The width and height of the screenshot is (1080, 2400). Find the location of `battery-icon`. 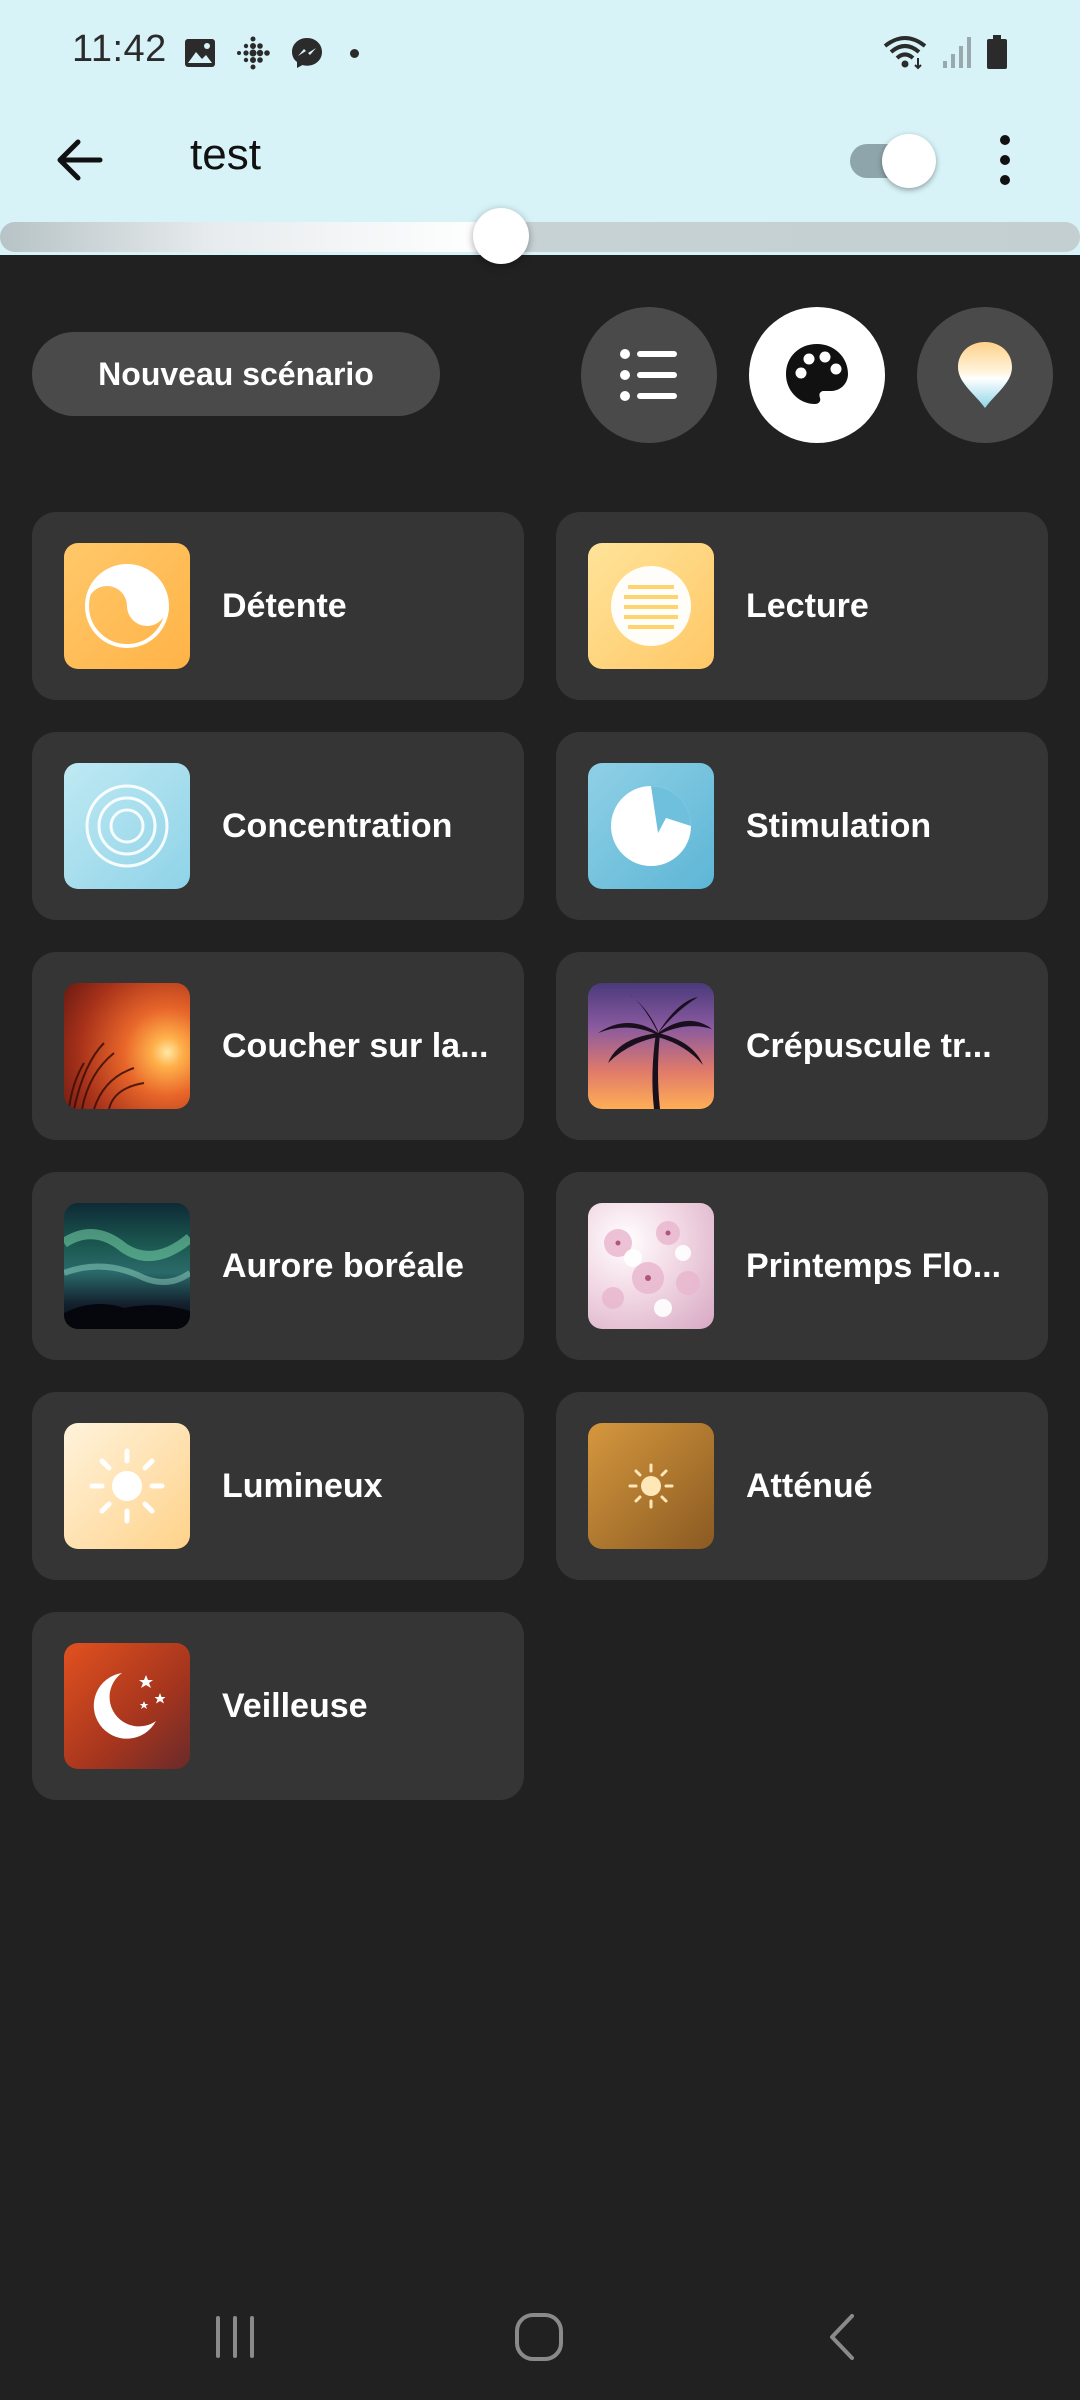

battery-icon is located at coordinates (997, 52).